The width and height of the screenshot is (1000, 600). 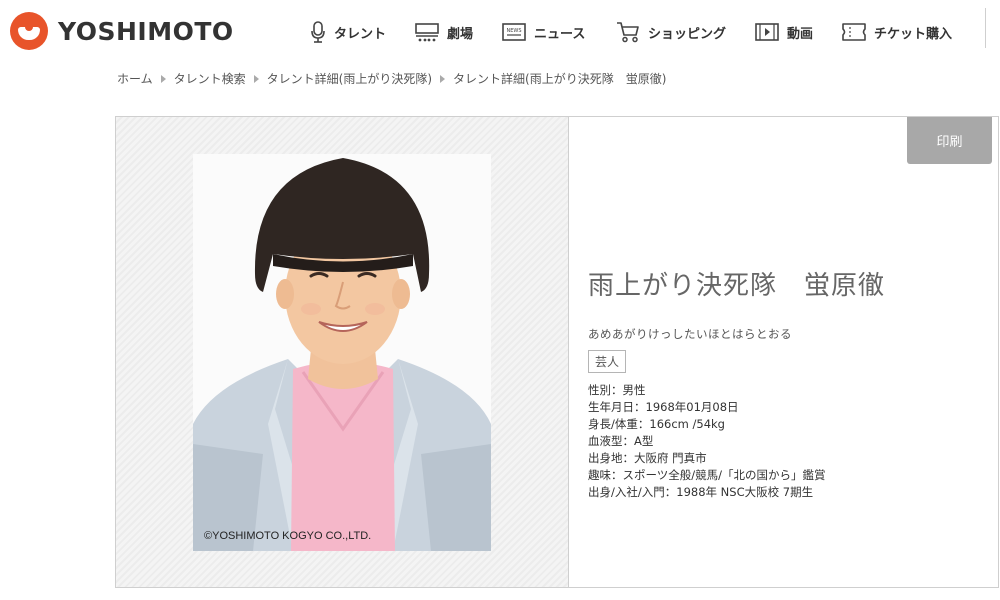 I want to click on microphone-icon, so click(x=318, y=32).